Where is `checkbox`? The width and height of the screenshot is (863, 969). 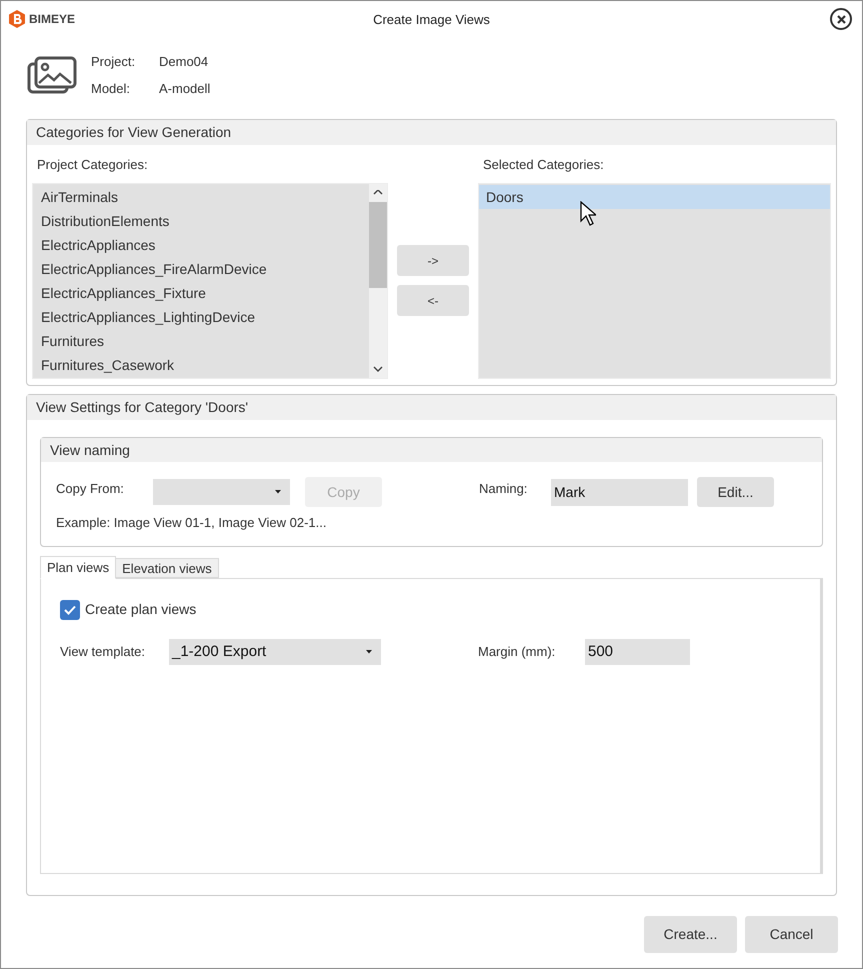 checkbox is located at coordinates (70, 610).